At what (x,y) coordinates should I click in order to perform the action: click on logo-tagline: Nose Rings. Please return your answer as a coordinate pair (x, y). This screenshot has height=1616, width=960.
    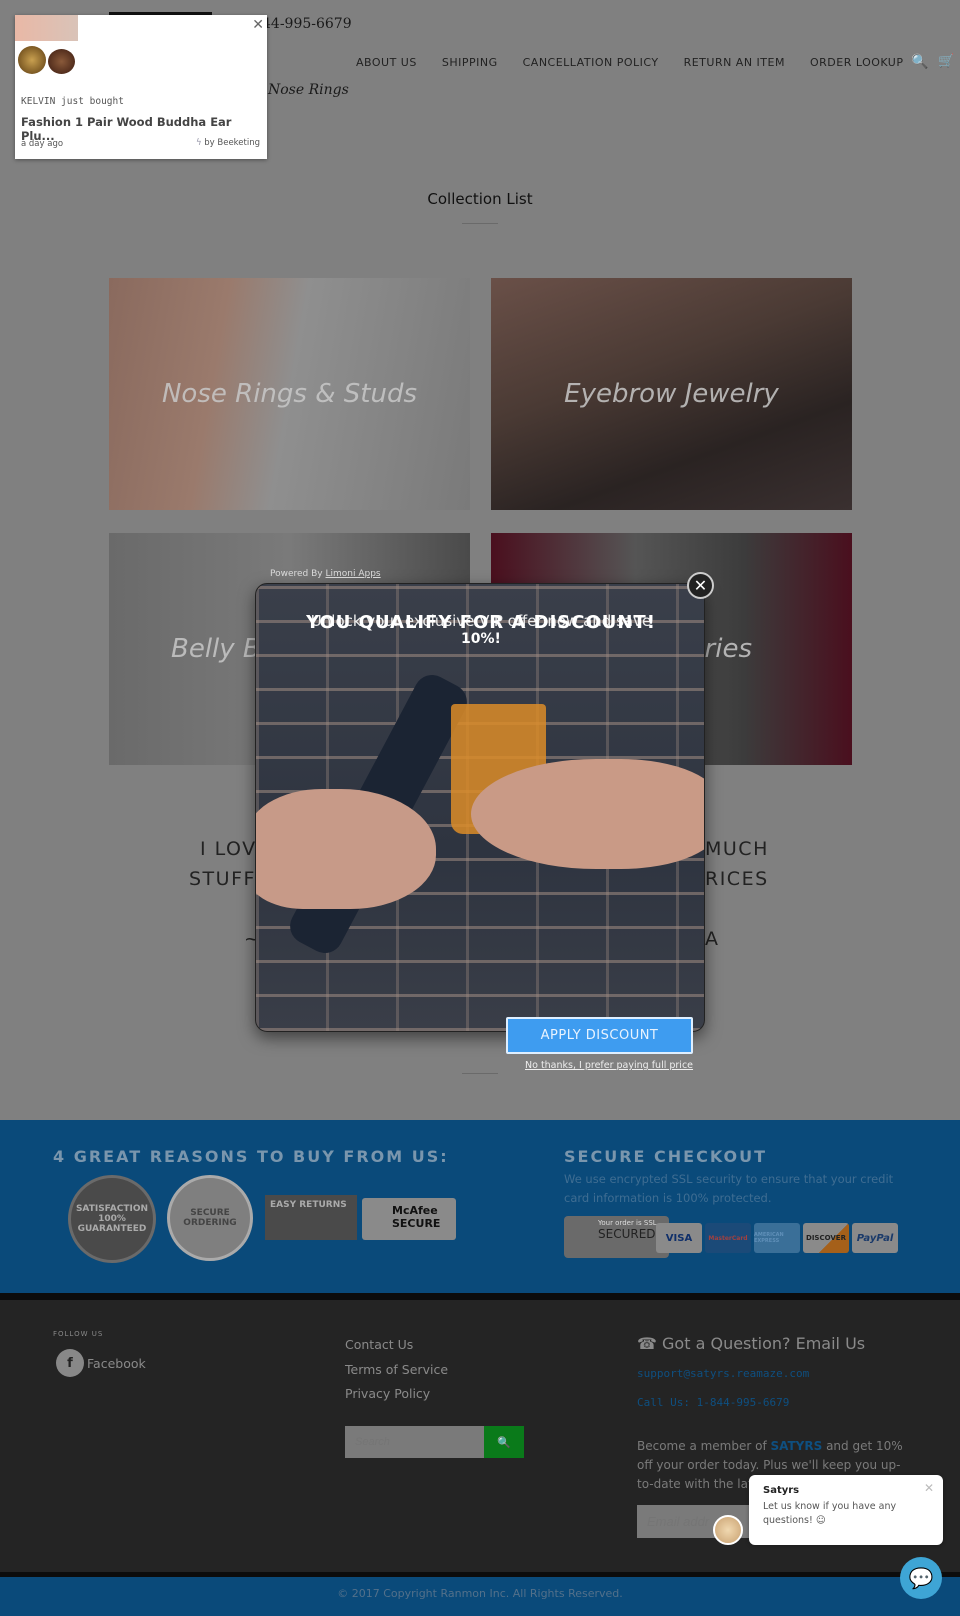
    Looking at the image, I should click on (308, 90).